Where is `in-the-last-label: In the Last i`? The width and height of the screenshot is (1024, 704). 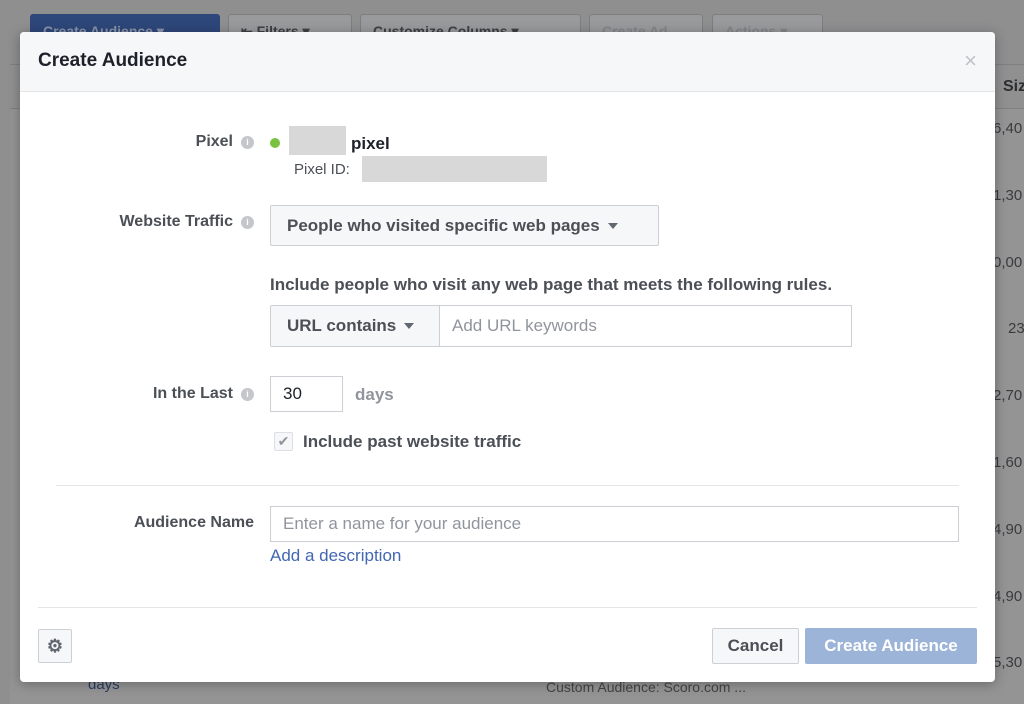
in-the-last-label: In the Last i is located at coordinates (203, 394).